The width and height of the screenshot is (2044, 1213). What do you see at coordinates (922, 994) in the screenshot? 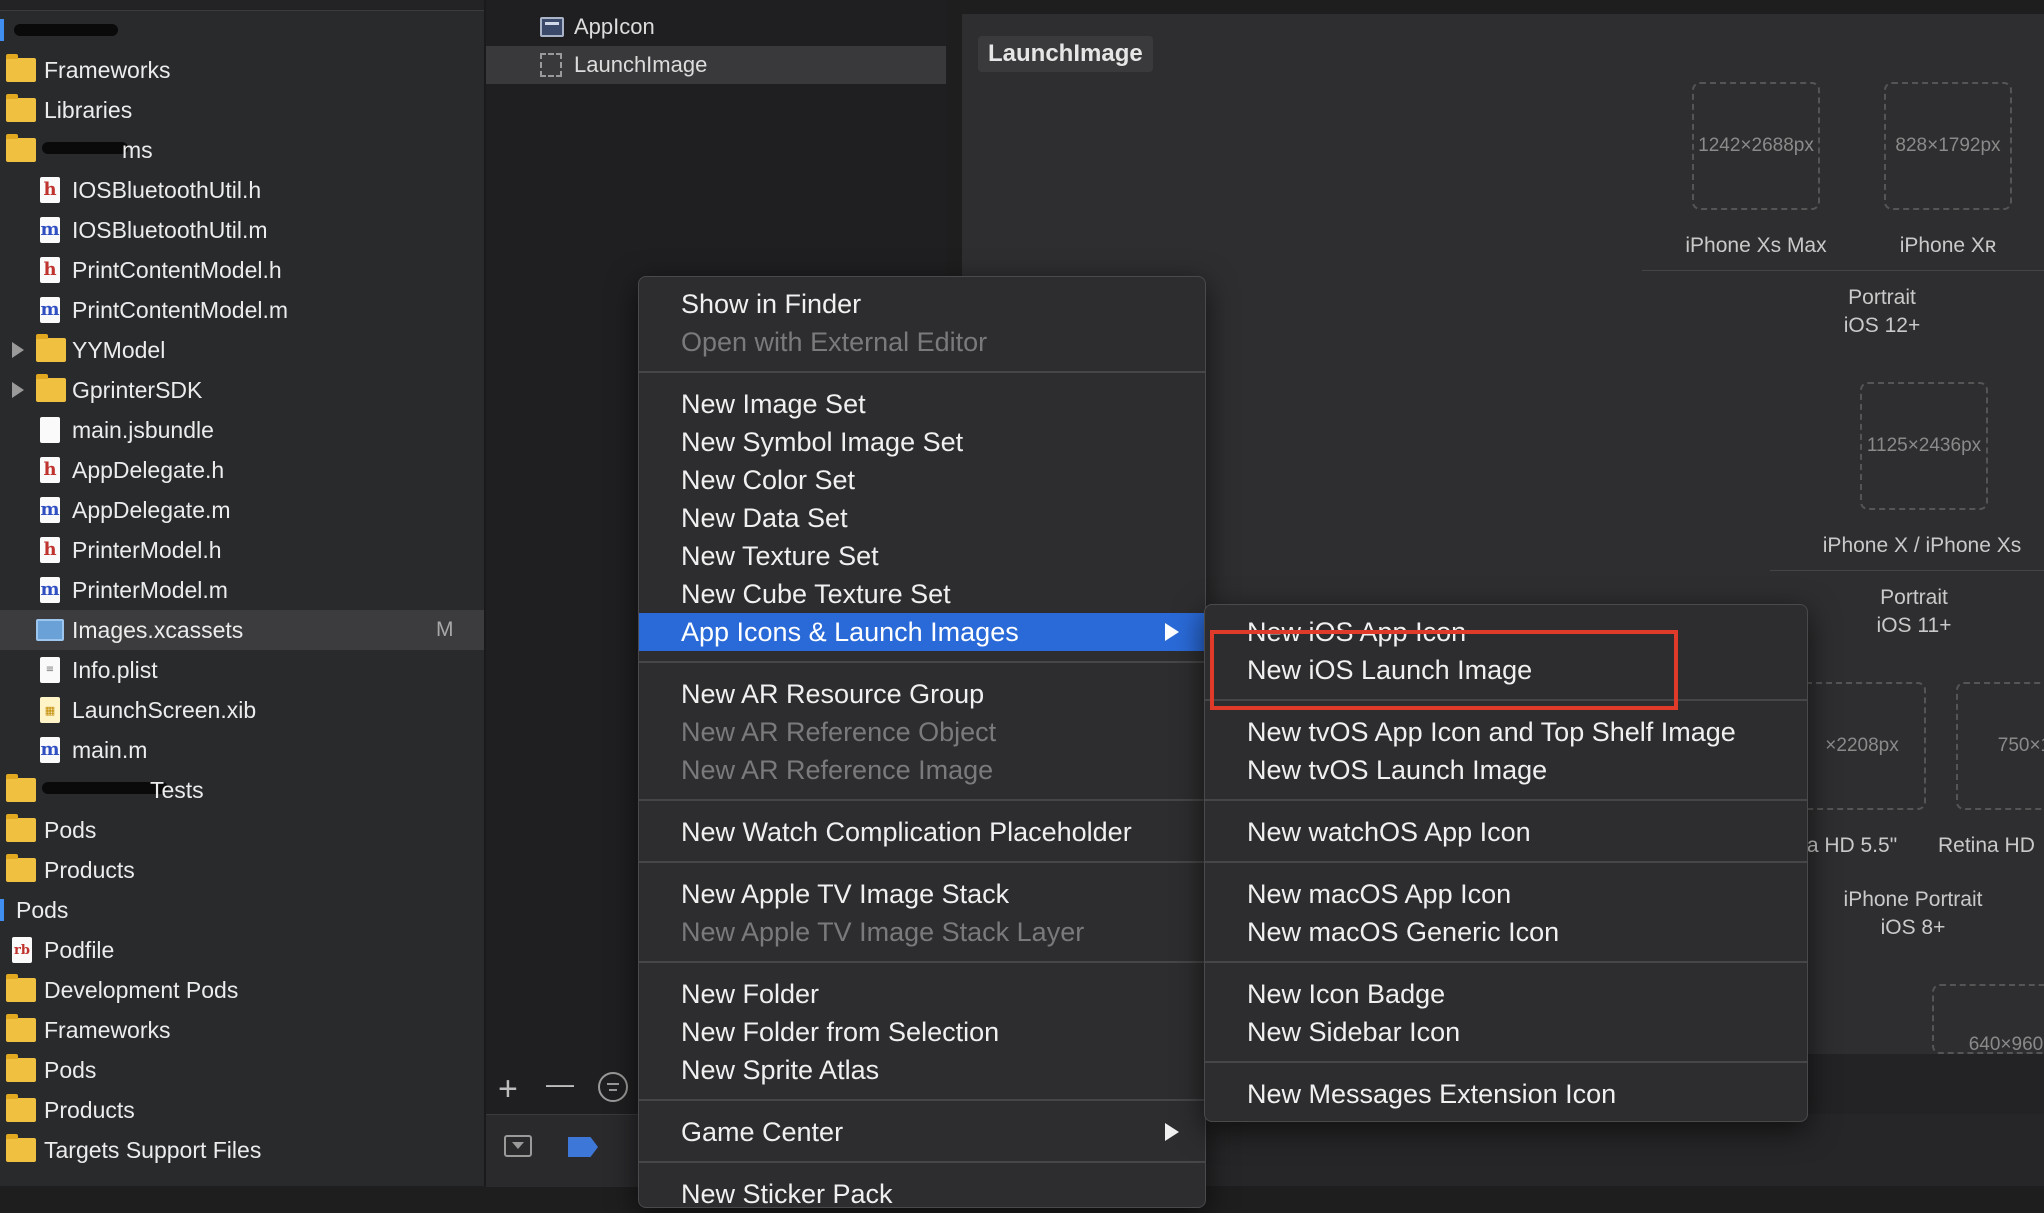
I see `menu-item-new-folder: New Folder` at bounding box center [922, 994].